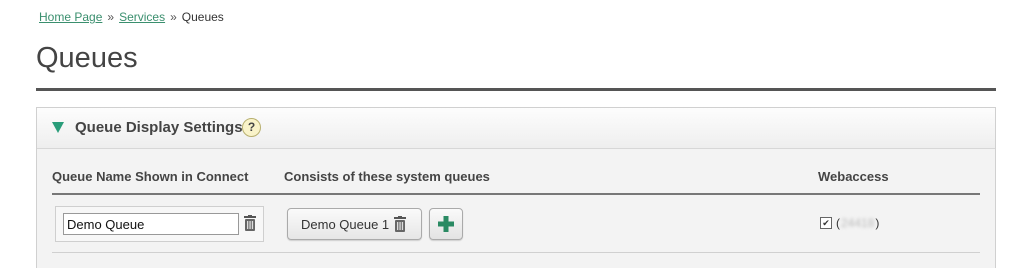 This screenshot has width=1027, height=268. I want to click on plus-icon, so click(446, 224).